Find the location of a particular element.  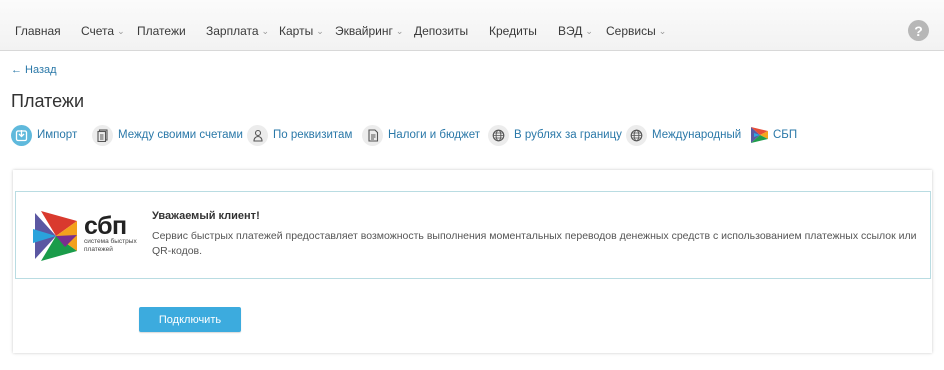

help-button: ? is located at coordinates (918, 30).